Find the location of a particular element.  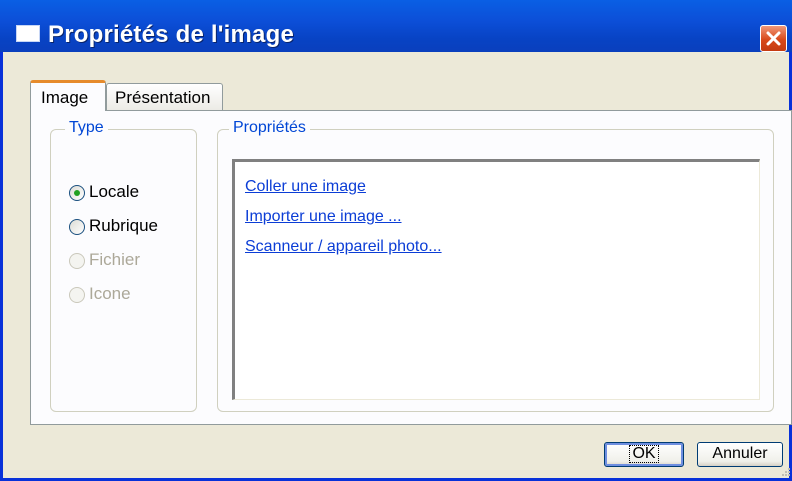

window-icon is located at coordinates (28, 33).